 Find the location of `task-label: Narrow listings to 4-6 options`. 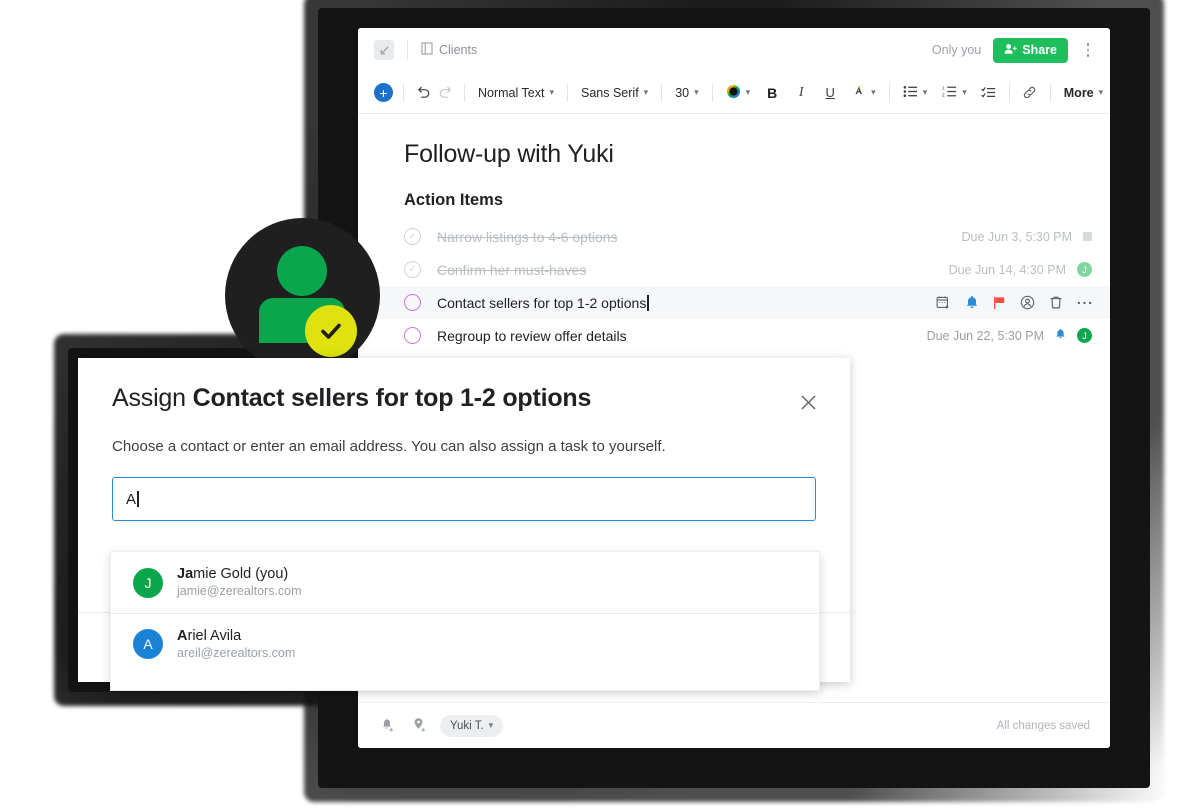

task-label: Narrow listings to 4-6 options is located at coordinates (527, 236).